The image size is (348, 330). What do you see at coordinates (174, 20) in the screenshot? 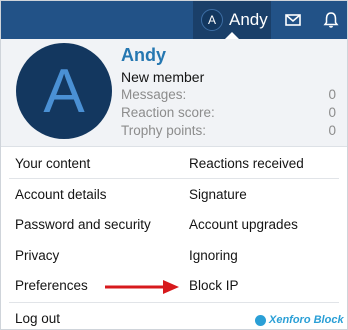
I see `top-navigation-bar: A Andy` at bounding box center [174, 20].